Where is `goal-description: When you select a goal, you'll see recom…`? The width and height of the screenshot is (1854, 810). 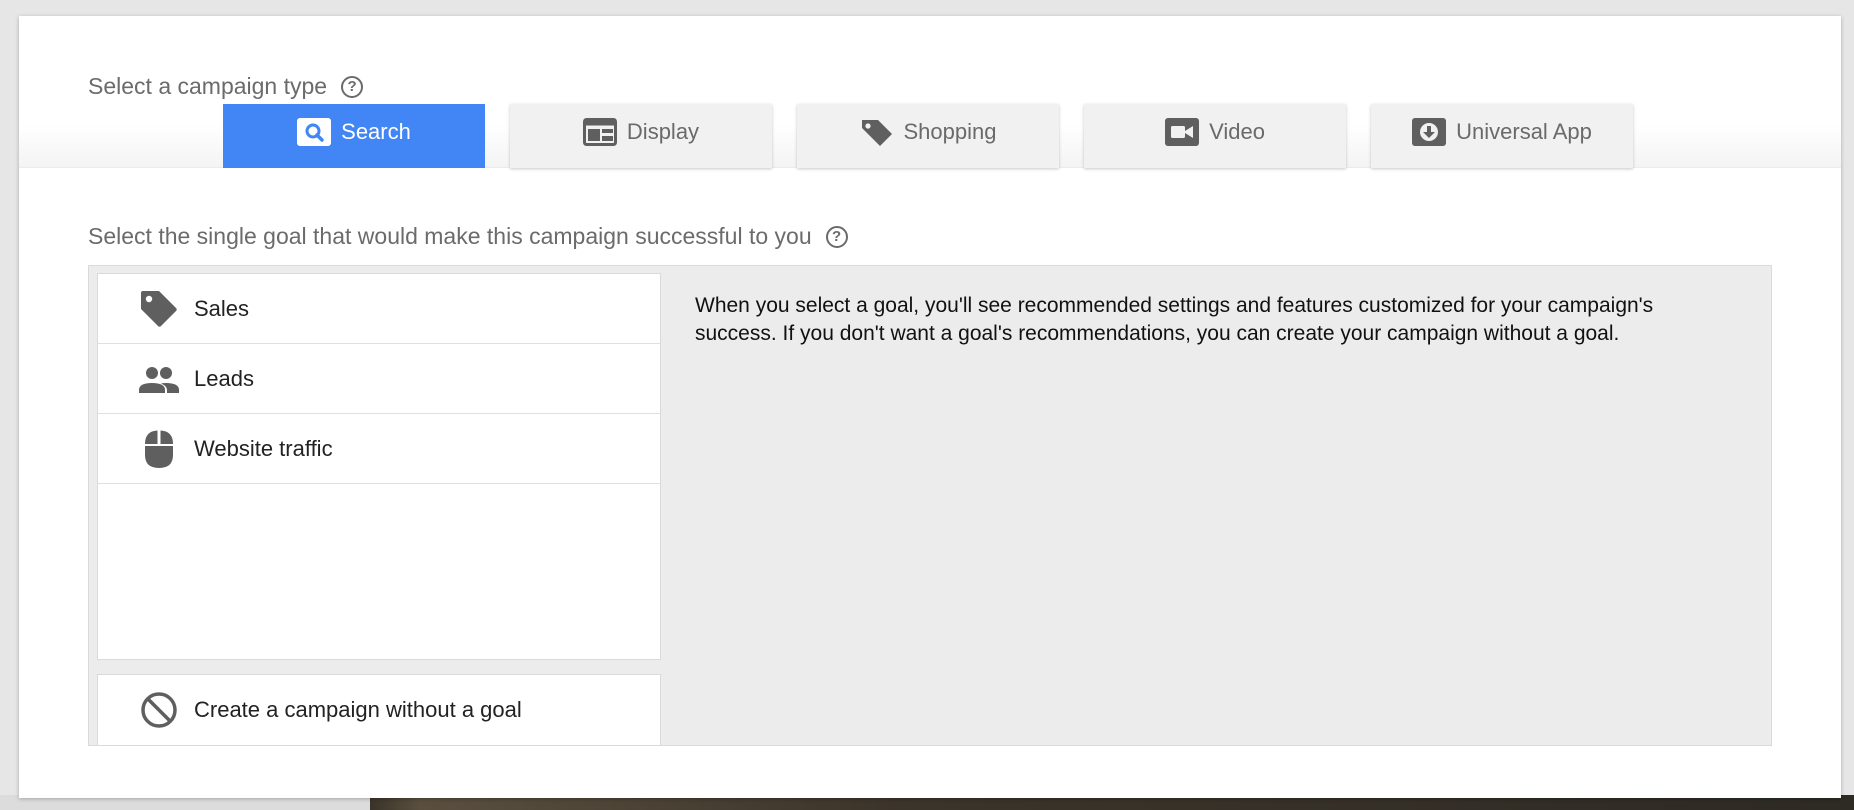
goal-description: When you select a goal, you'll see recom… is located at coordinates (1174, 319).